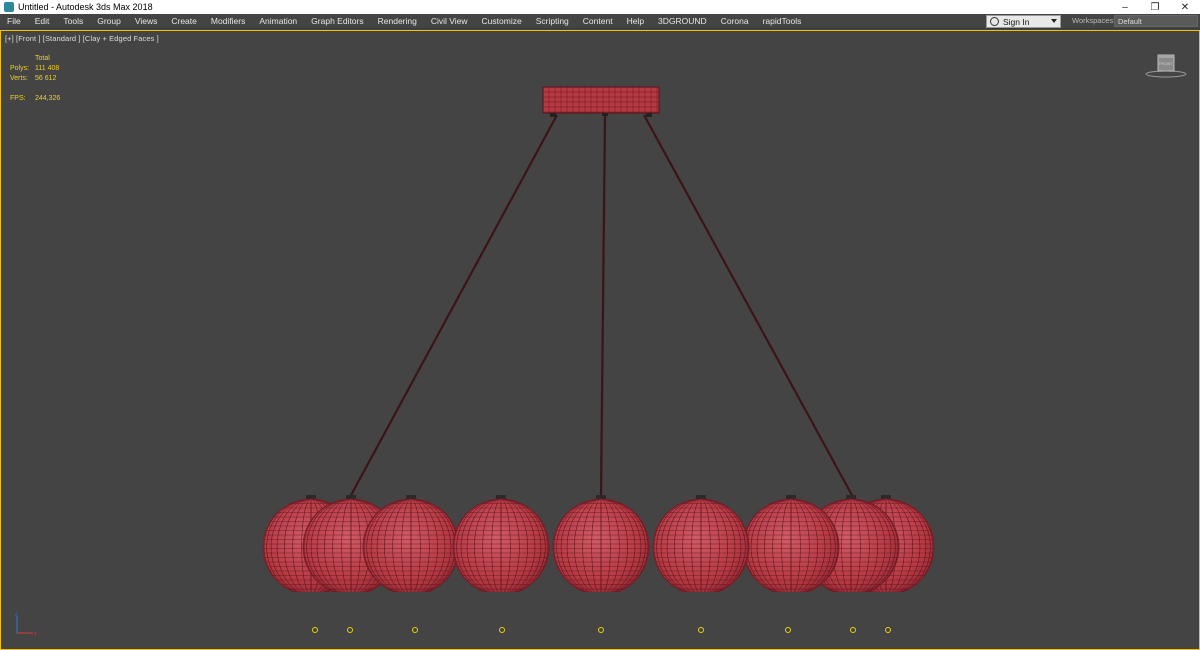 The image size is (1200, 650). Describe the element at coordinates (46, 78) in the screenshot. I see `verts-value: 56 612` at that location.